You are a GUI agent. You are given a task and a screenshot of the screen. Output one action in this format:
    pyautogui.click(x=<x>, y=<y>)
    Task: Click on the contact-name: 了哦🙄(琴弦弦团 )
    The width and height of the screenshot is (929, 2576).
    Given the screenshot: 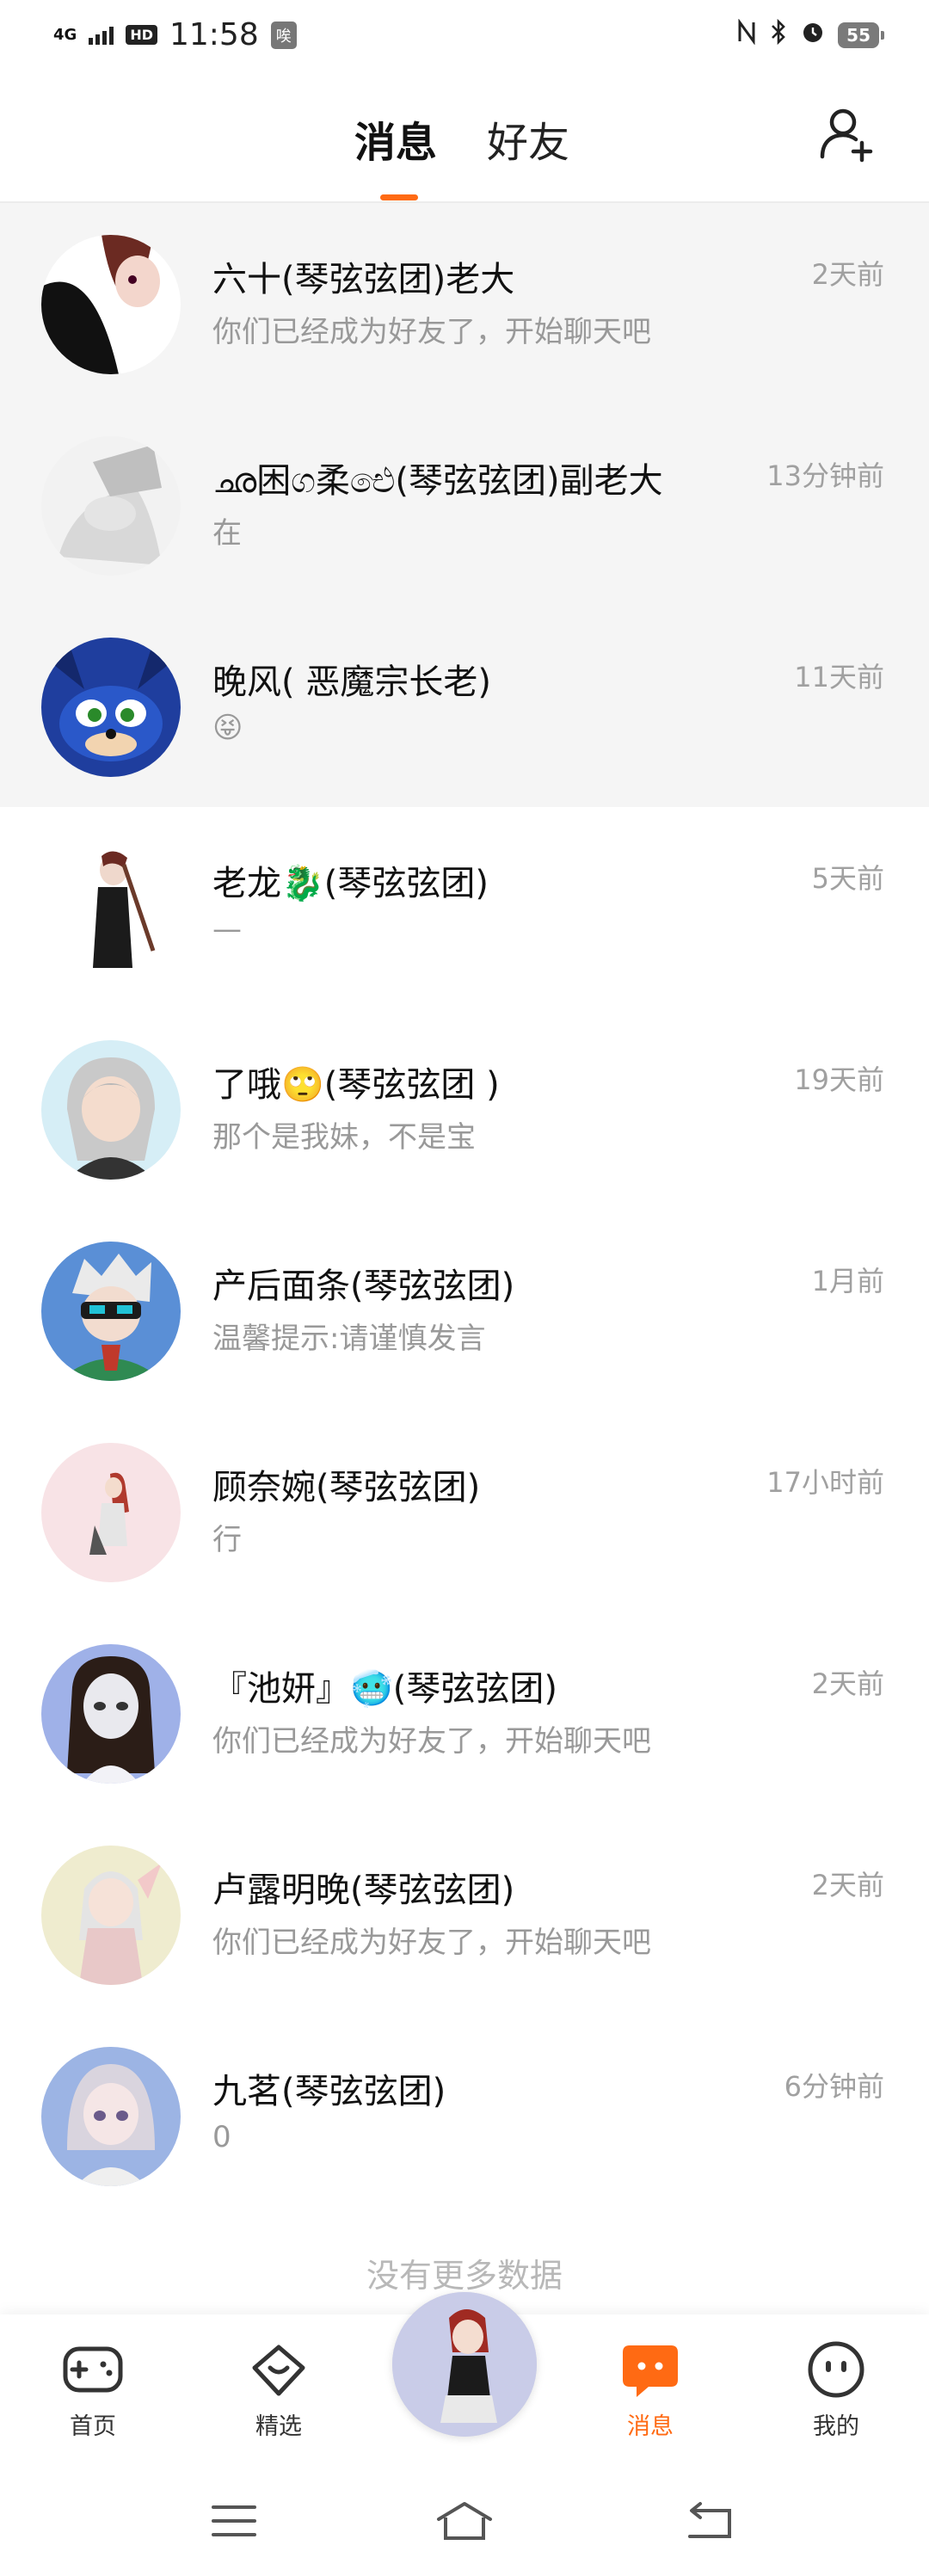 What is the action you would take?
    pyautogui.click(x=356, y=1085)
    